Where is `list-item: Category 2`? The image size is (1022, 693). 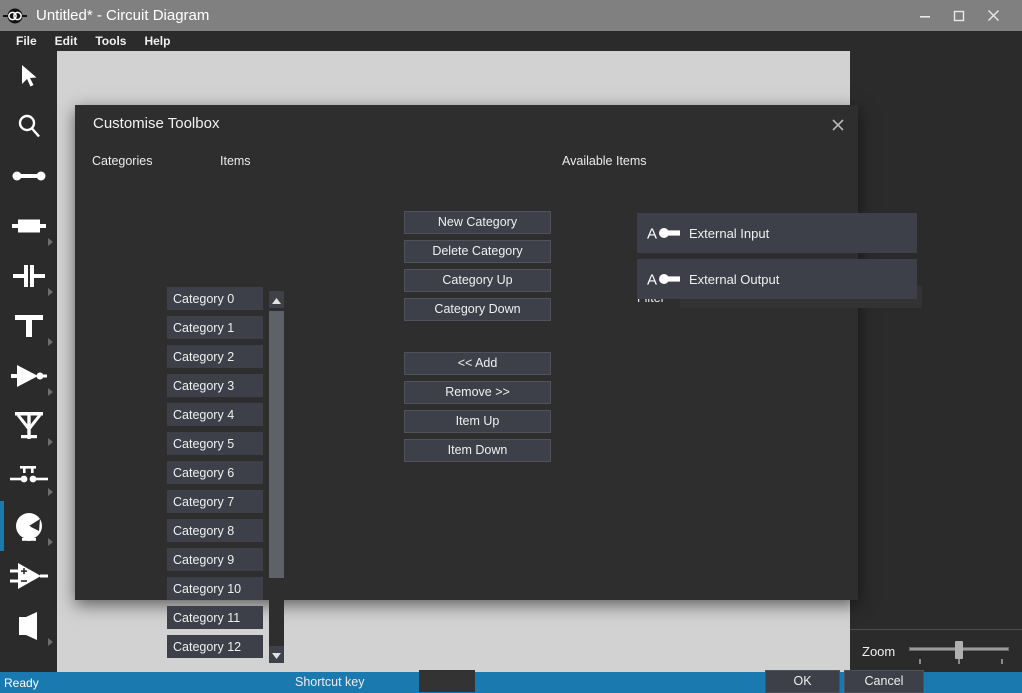
list-item: Category 2 is located at coordinates (215, 356).